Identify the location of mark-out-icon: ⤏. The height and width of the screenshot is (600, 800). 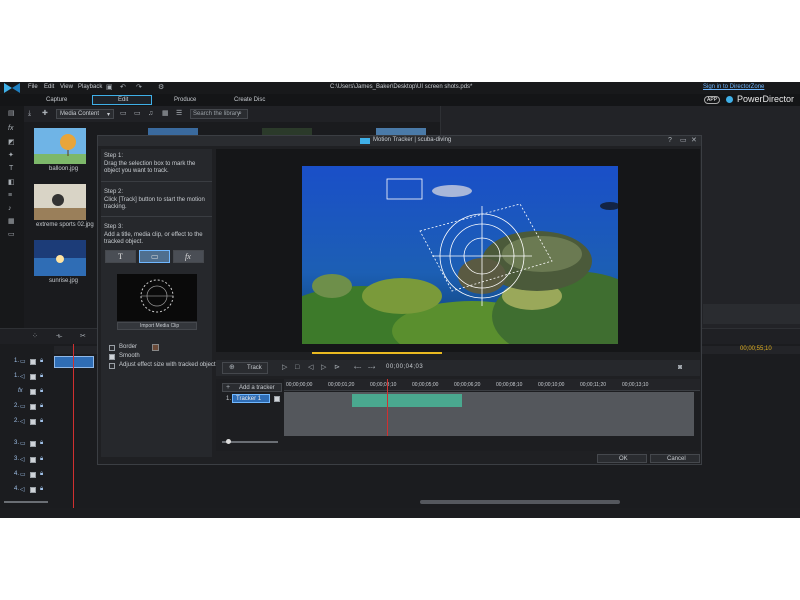
(371, 368).